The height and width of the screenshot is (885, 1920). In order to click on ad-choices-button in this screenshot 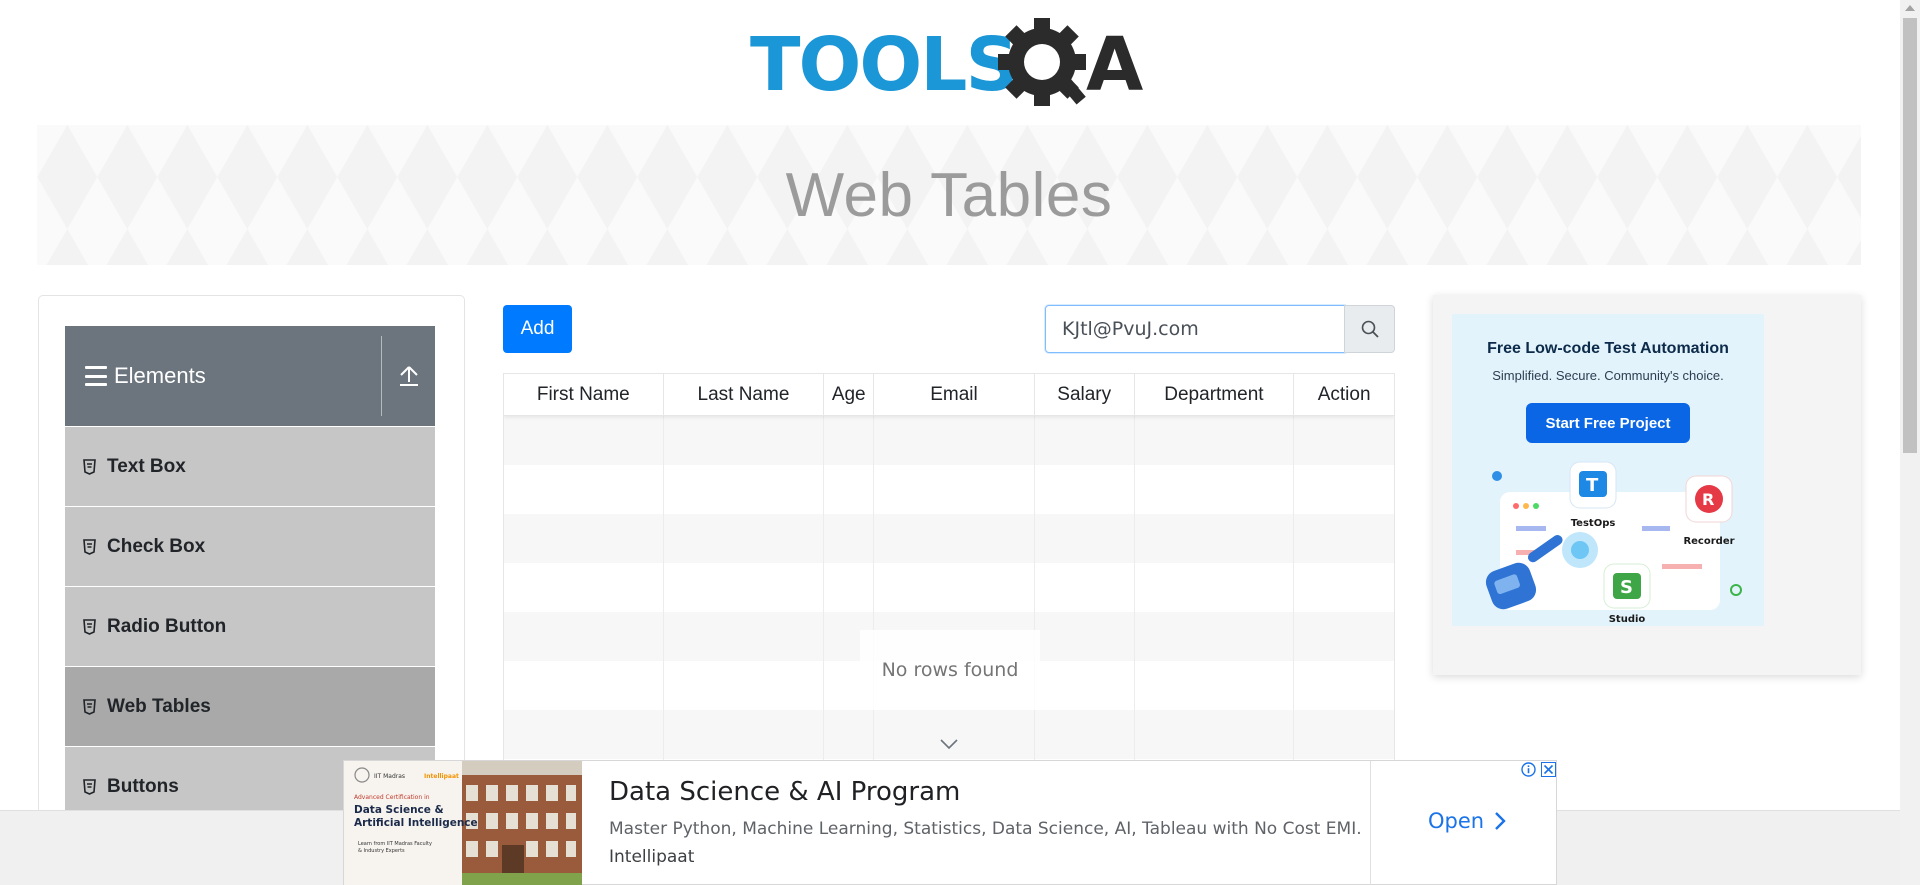, I will do `click(1528, 769)`.